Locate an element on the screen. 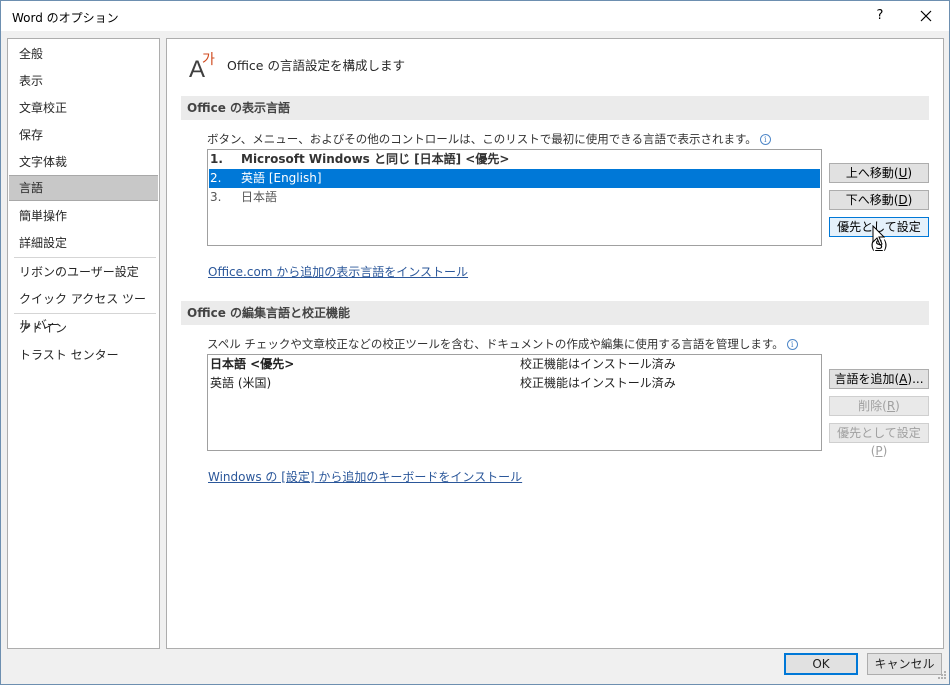 The height and width of the screenshot is (685, 950). sidebar-item-proofing: 文章校正 is located at coordinates (83, 108).